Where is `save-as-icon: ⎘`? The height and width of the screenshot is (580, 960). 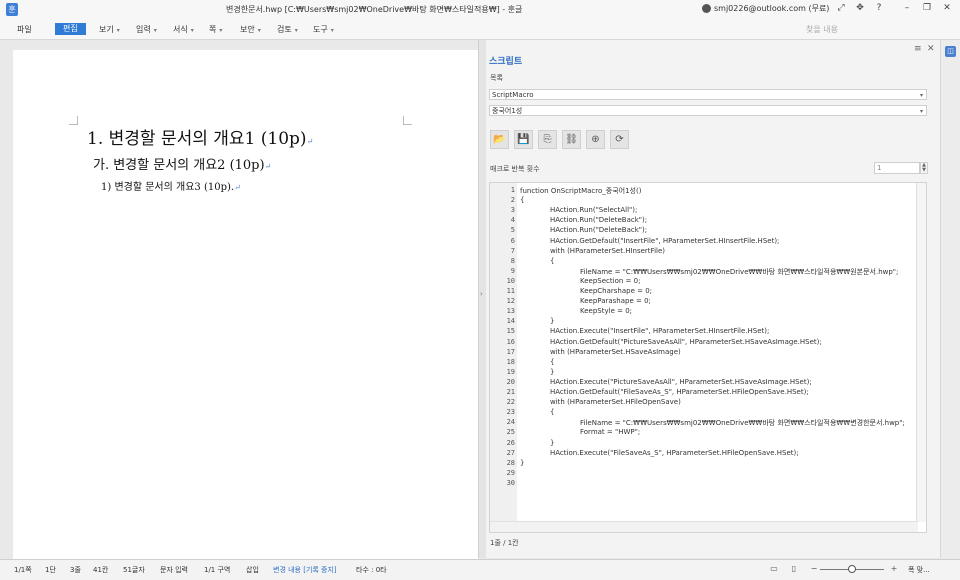
save-as-icon: ⎘ is located at coordinates (547, 139).